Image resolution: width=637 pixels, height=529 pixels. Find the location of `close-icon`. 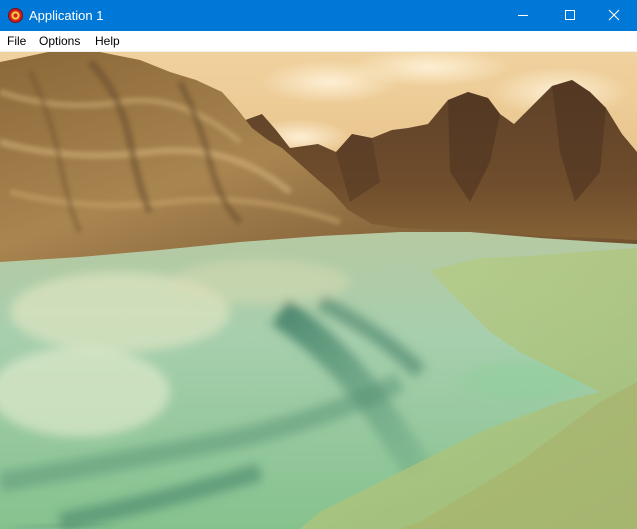

close-icon is located at coordinates (614, 15).